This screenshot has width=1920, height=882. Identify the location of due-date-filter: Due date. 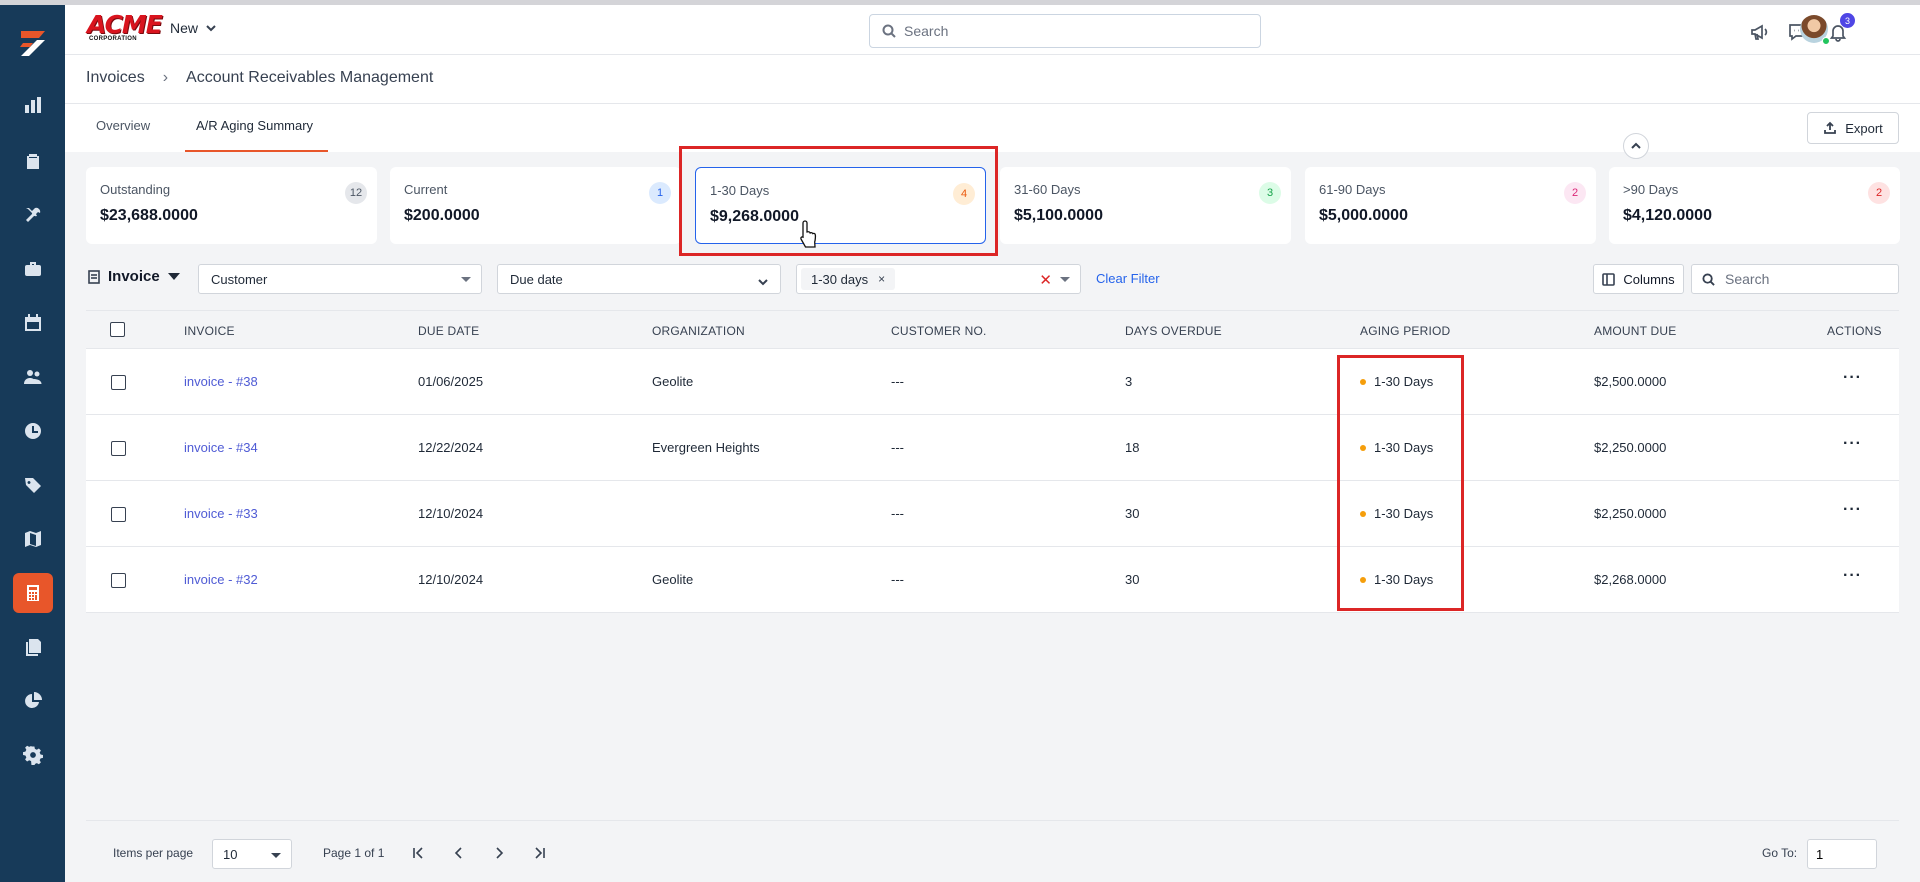
(639, 279).